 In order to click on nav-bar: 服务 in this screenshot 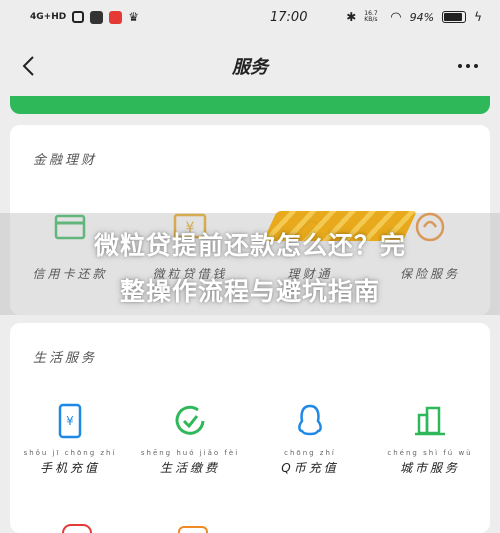, I will do `click(250, 66)`.